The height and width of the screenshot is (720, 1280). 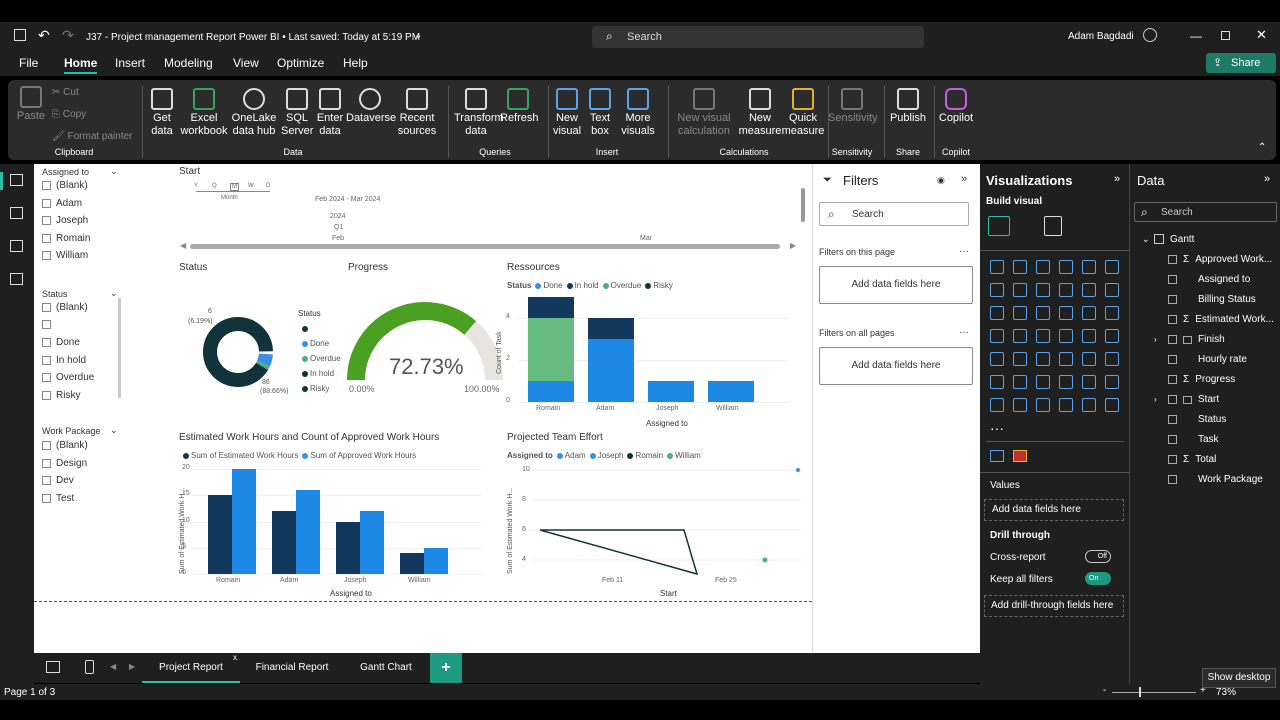 What do you see at coordinates (997, 267) in the screenshot?
I see `viz-stacked-bar-icon` at bounding box center [997, 267].